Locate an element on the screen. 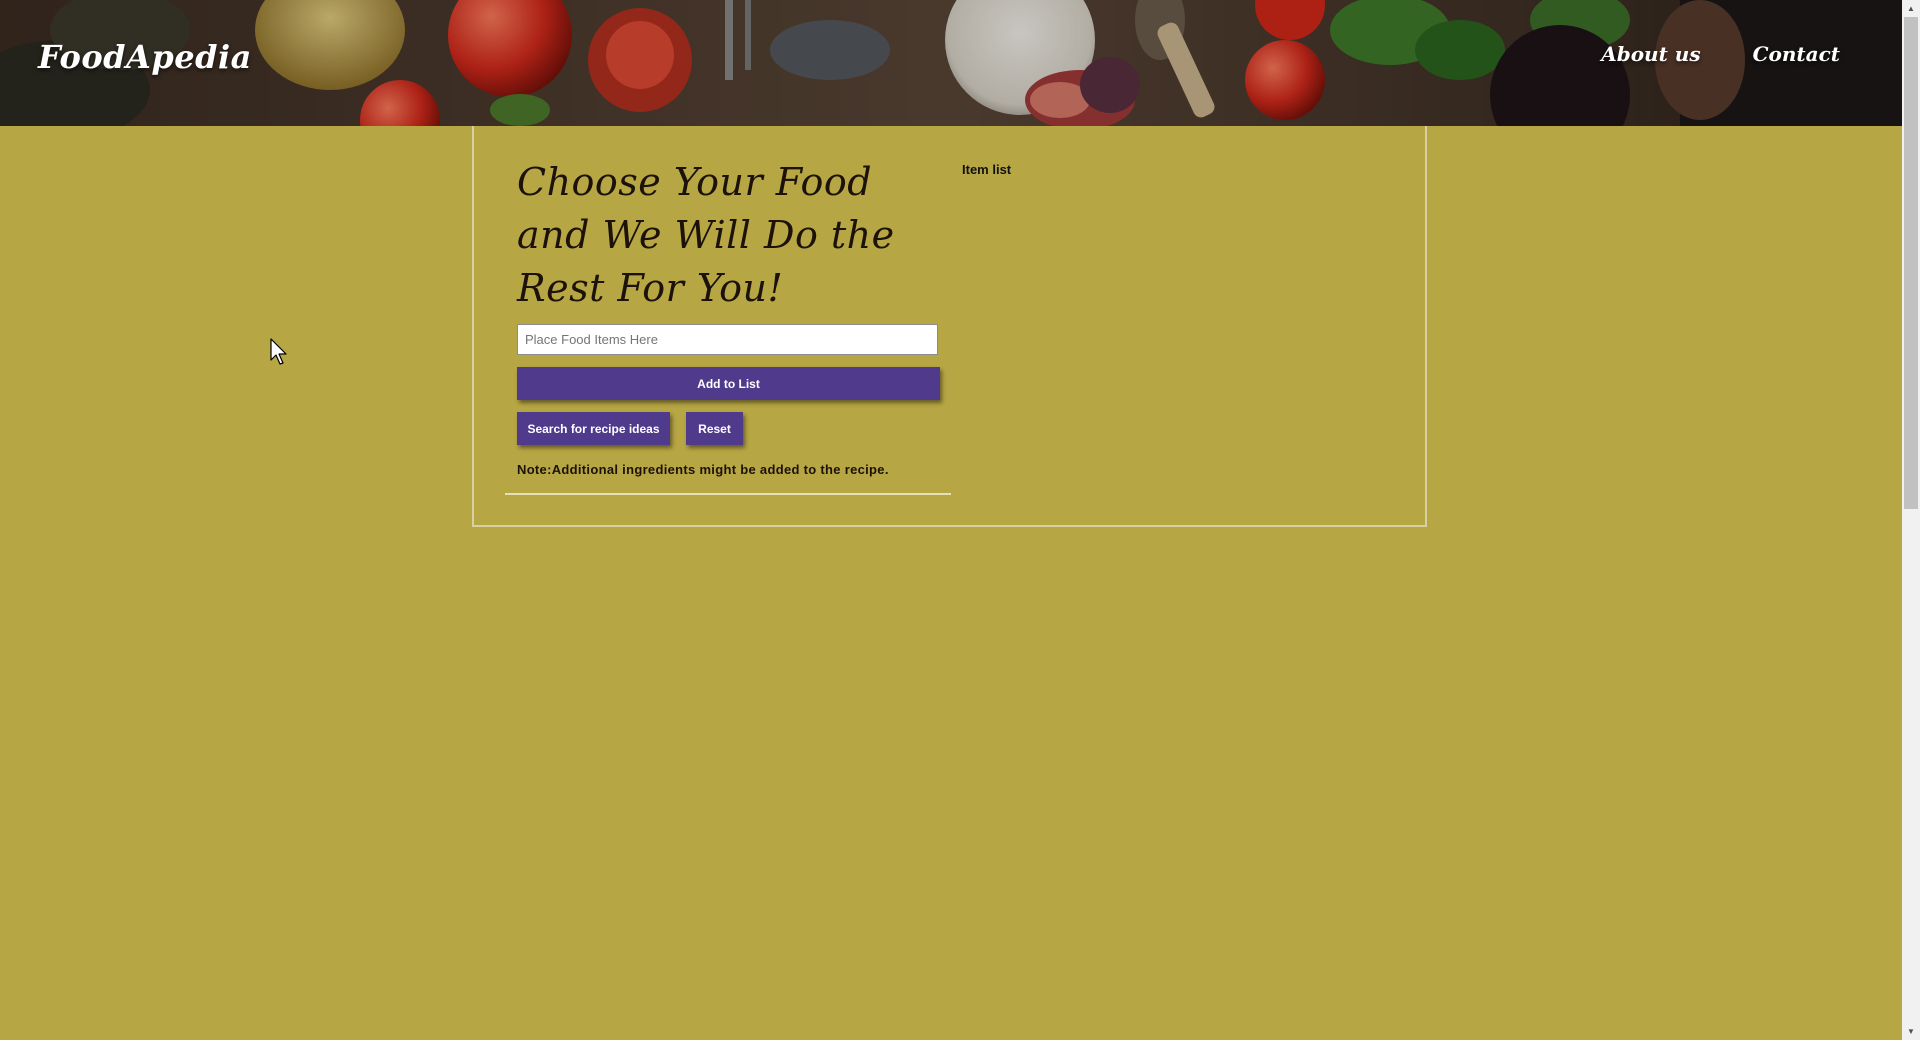  nav-contact-link: Contact is located at coordinates (1796, 54).